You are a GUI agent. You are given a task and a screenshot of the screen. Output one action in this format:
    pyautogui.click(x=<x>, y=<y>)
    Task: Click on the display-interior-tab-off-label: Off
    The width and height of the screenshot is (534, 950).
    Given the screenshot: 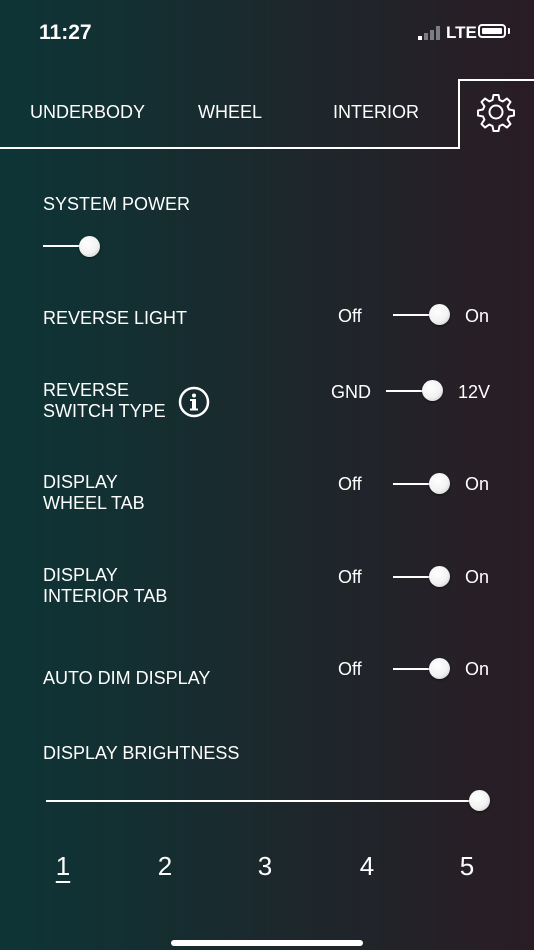 What is the action you would take?
    pyautogui.click(x=350, y=577)
    